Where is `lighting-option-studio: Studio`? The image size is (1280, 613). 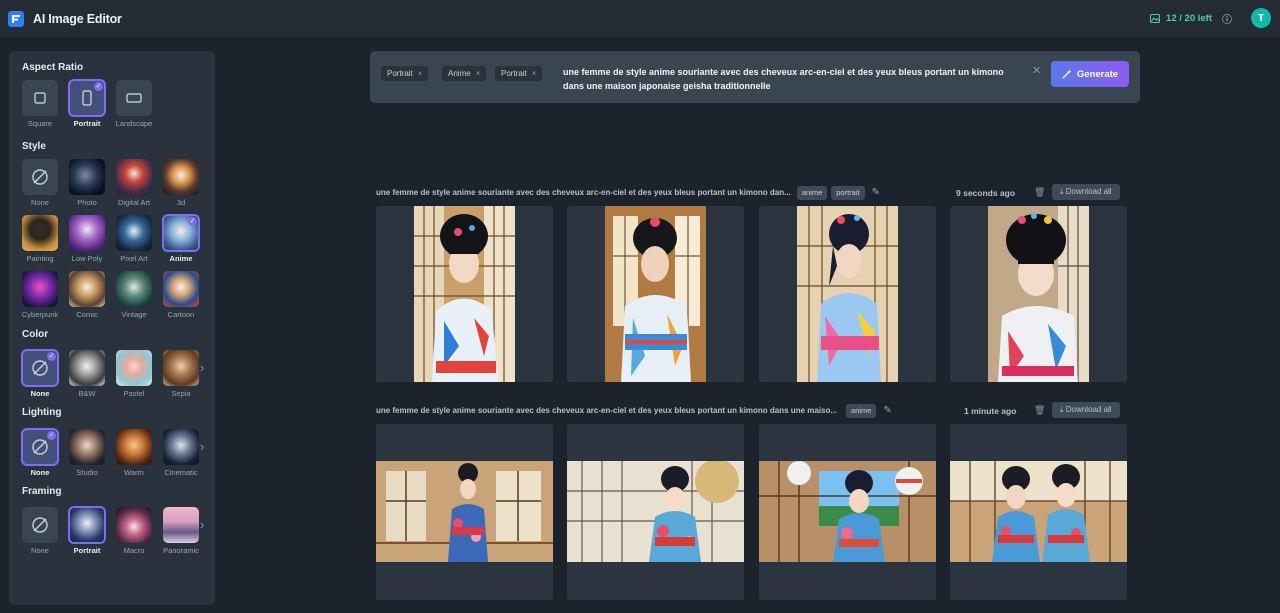 lighting-option-studio: Studio is located at coordinates (87, 453).